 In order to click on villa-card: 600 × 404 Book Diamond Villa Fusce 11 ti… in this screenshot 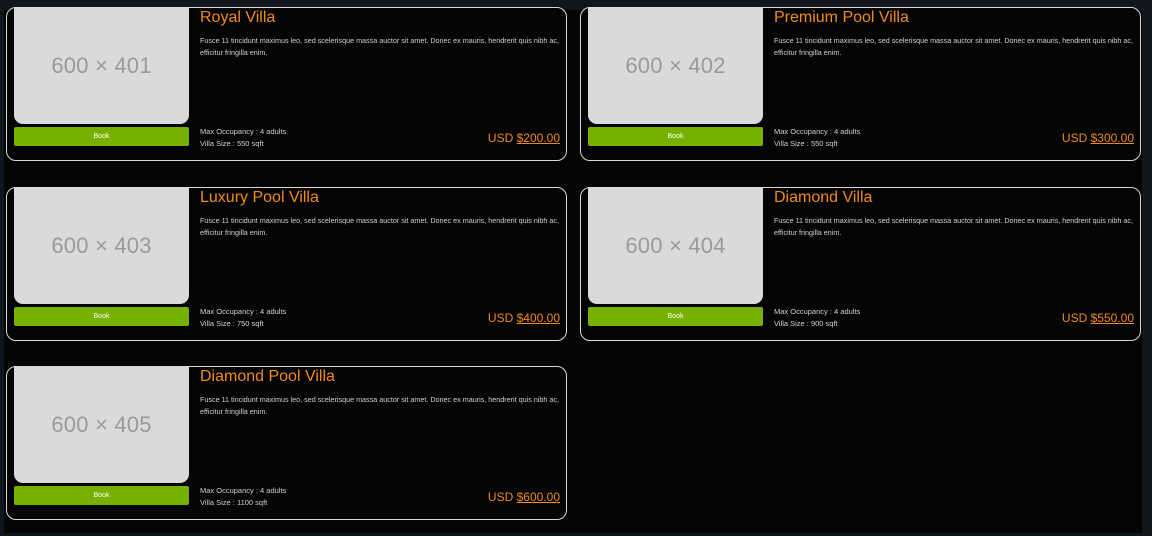, I will do `click(860, 264)`.